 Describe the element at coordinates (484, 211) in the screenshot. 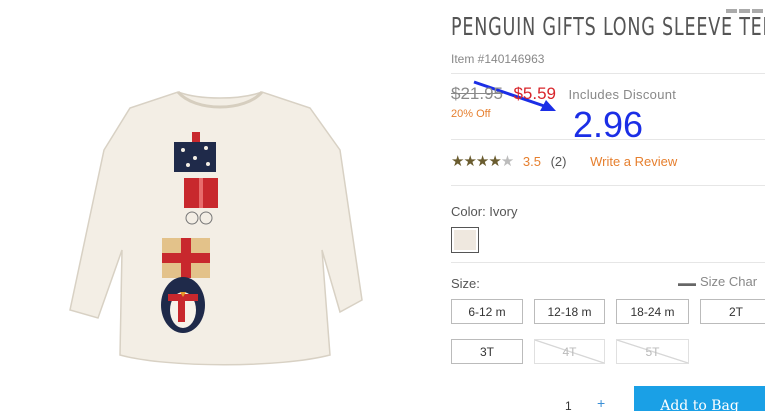

I see `color-label: Color: Ivory` at that location.